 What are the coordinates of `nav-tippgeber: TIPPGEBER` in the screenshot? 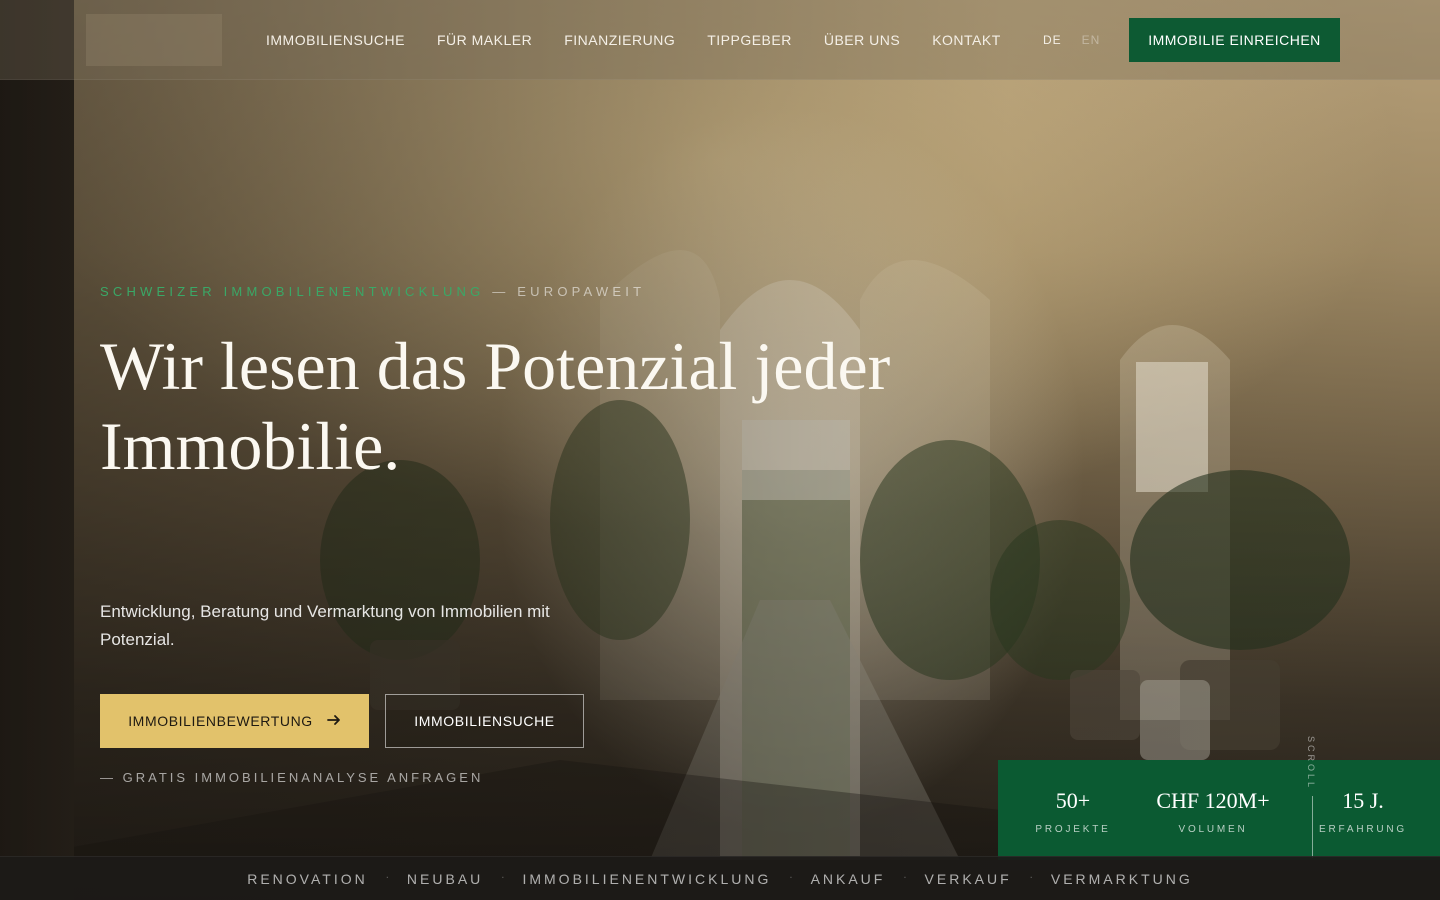 It's located at (749, 40).